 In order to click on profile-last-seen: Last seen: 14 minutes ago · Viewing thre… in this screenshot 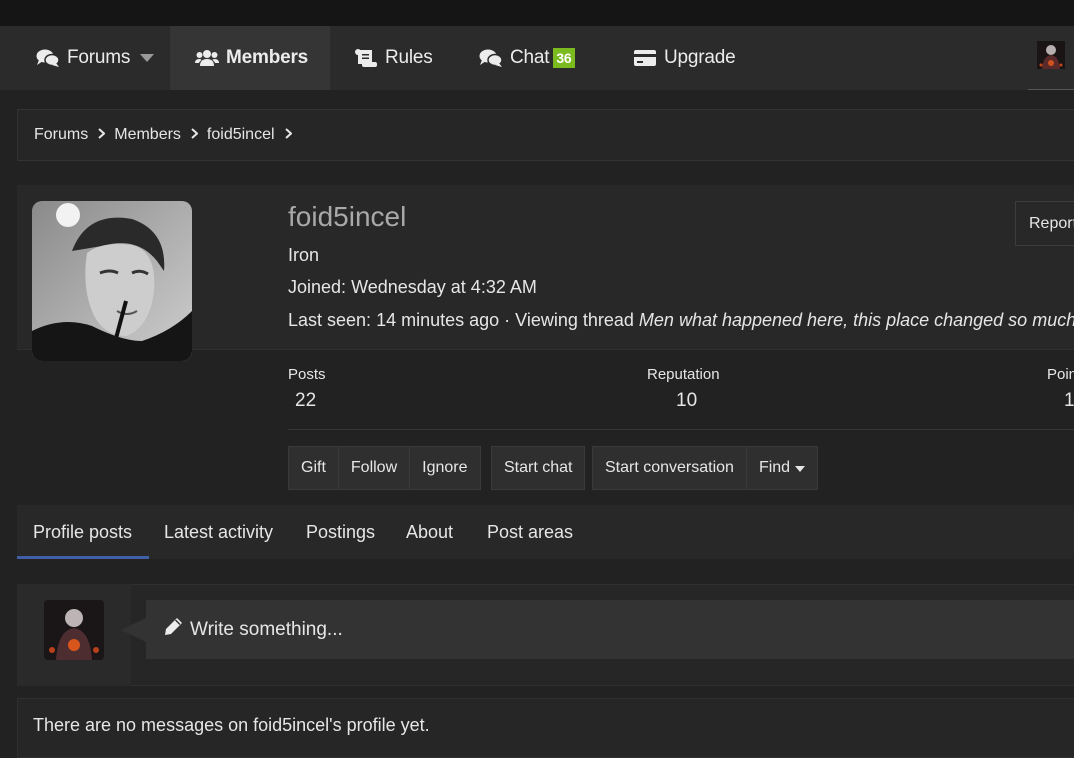, I will do `click(681, 320)`.